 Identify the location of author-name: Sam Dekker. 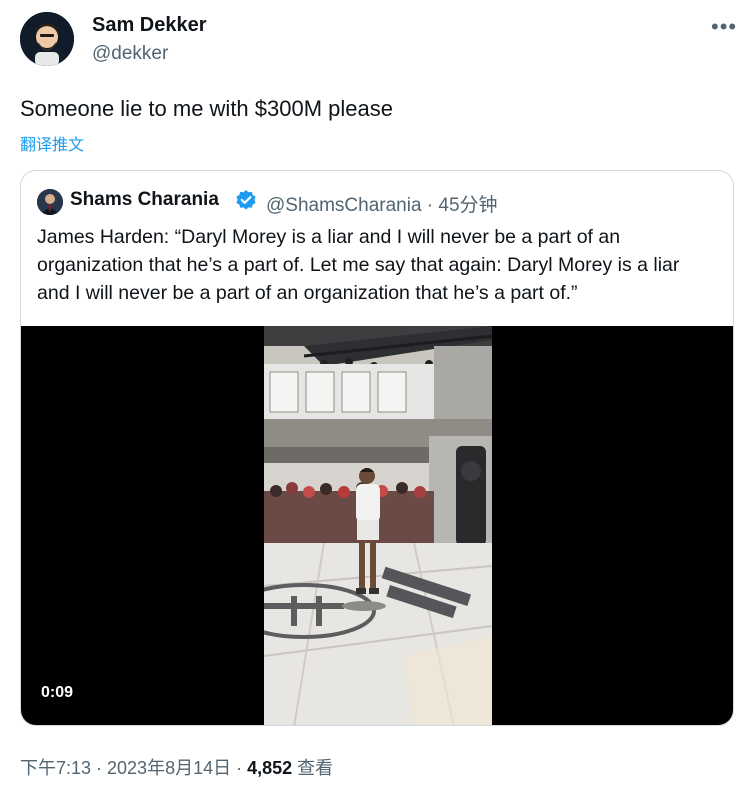
(149, 25).